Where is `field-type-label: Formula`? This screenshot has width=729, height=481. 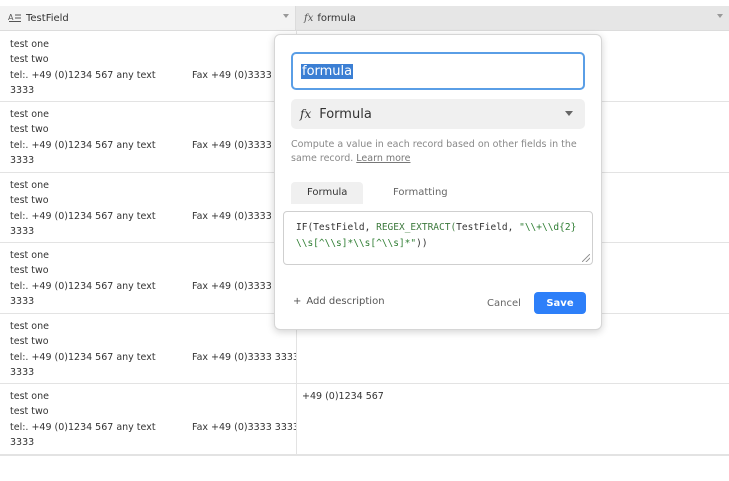 field-type-label: Formula is located at coordinates (345, 114).